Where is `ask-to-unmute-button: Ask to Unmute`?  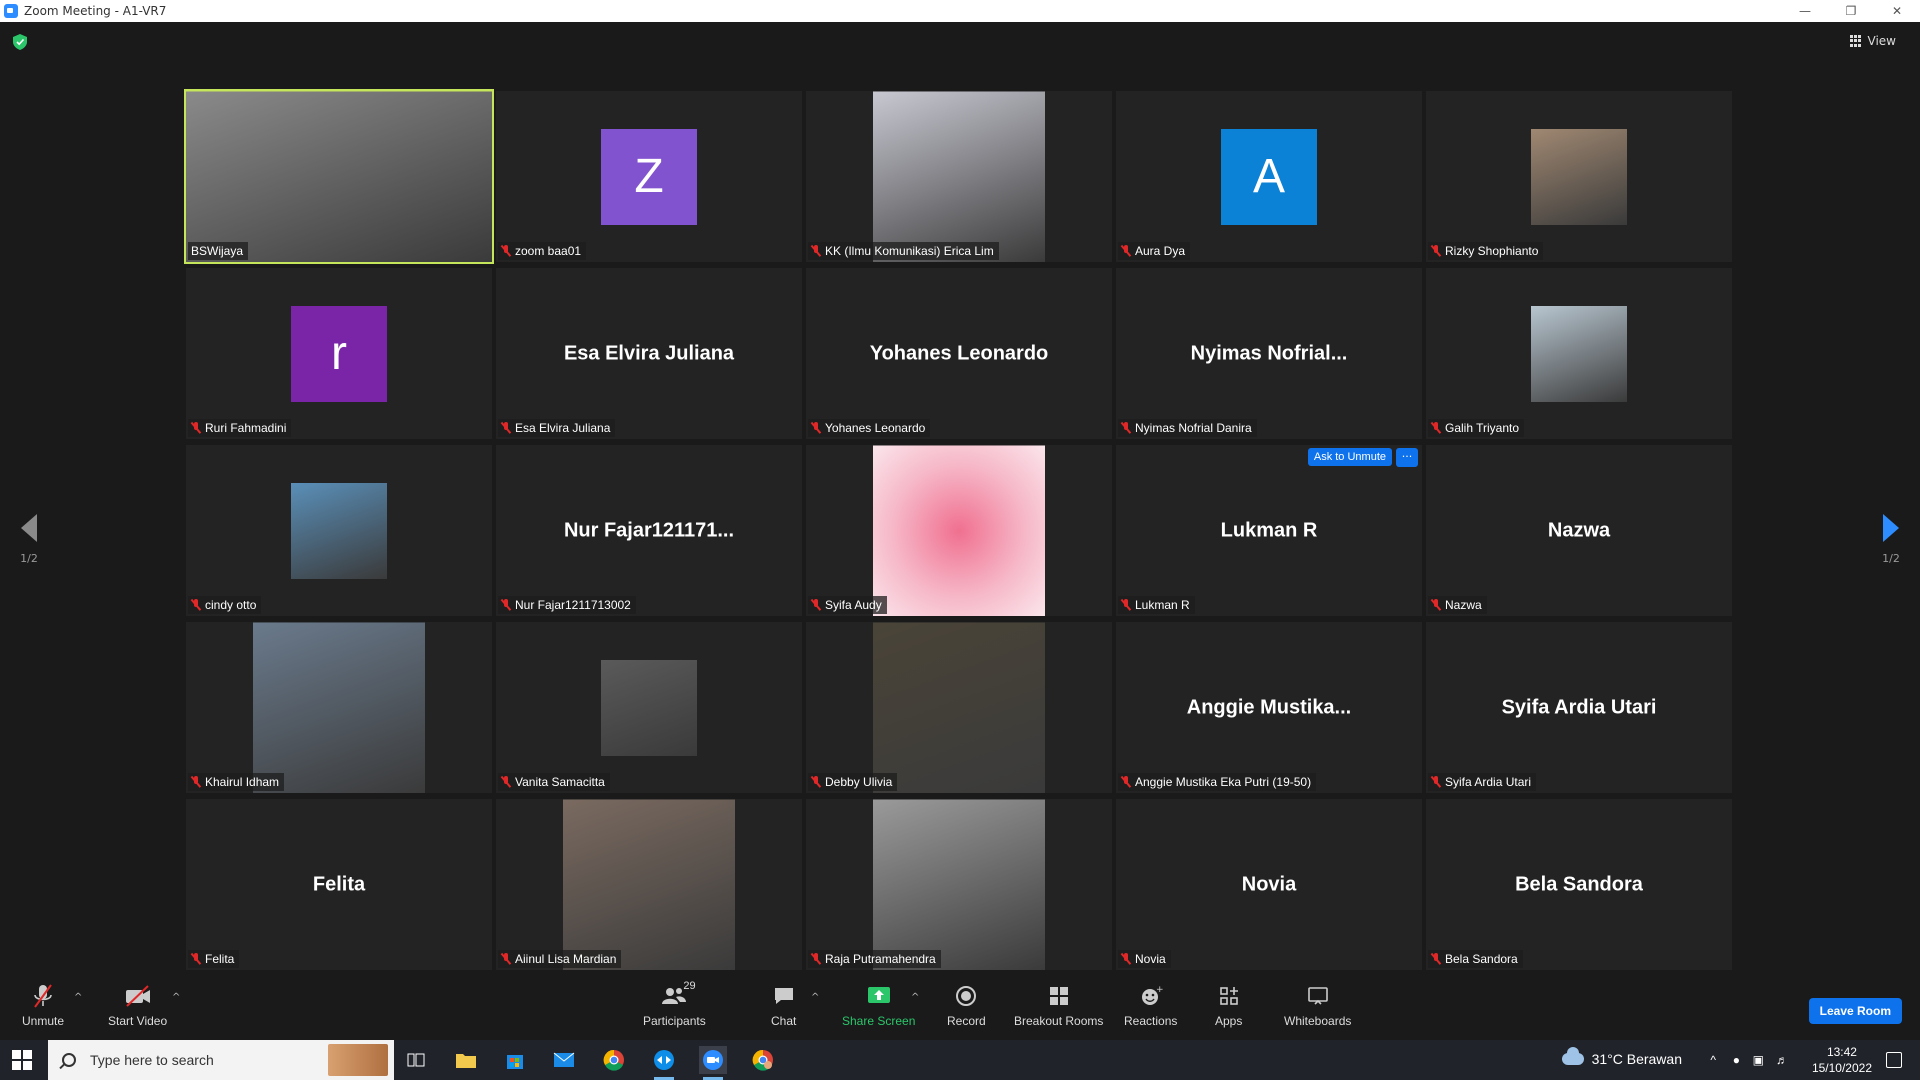 ask-to-unmute-button: Ask to Unmute is located at coordinates (1349, 457).